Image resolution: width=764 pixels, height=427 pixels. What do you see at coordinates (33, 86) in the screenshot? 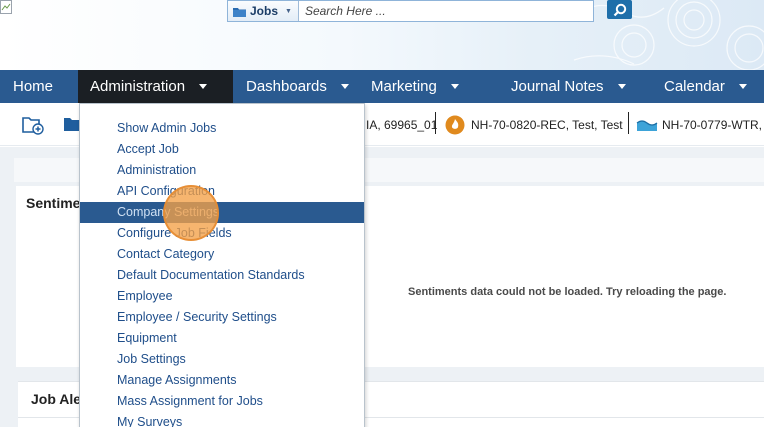
I see `nav-home-label: Home` at bounding box center [33, 86].